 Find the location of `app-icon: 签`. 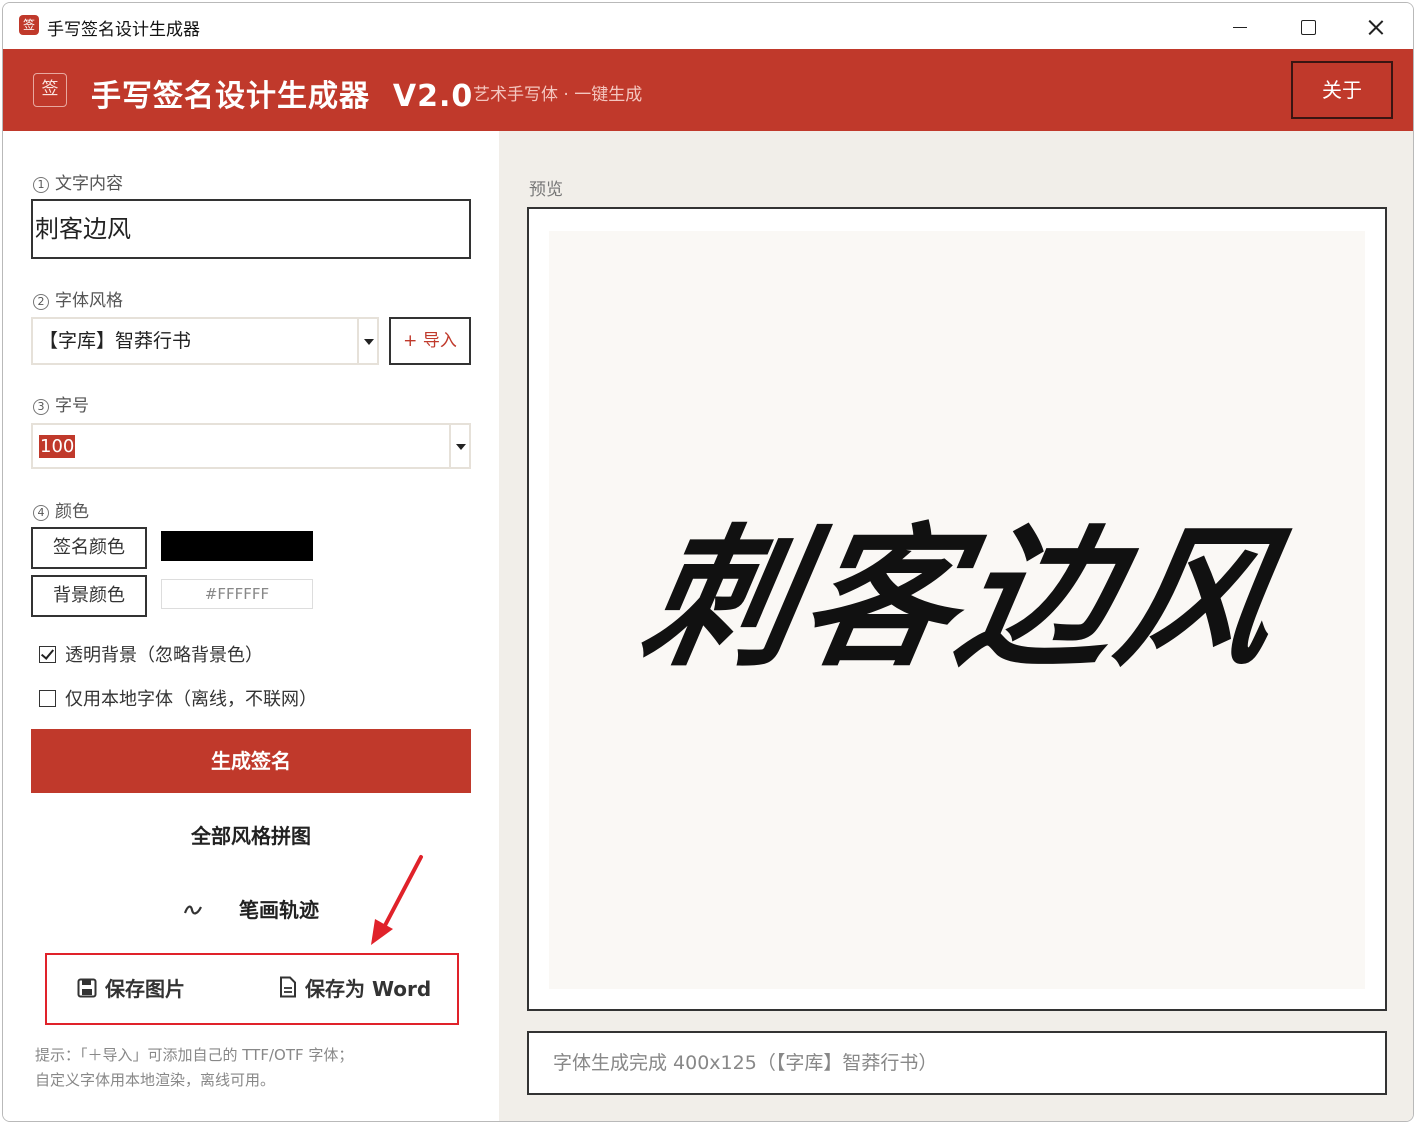

app-icon: 签 is located at coordinates (29, 25).